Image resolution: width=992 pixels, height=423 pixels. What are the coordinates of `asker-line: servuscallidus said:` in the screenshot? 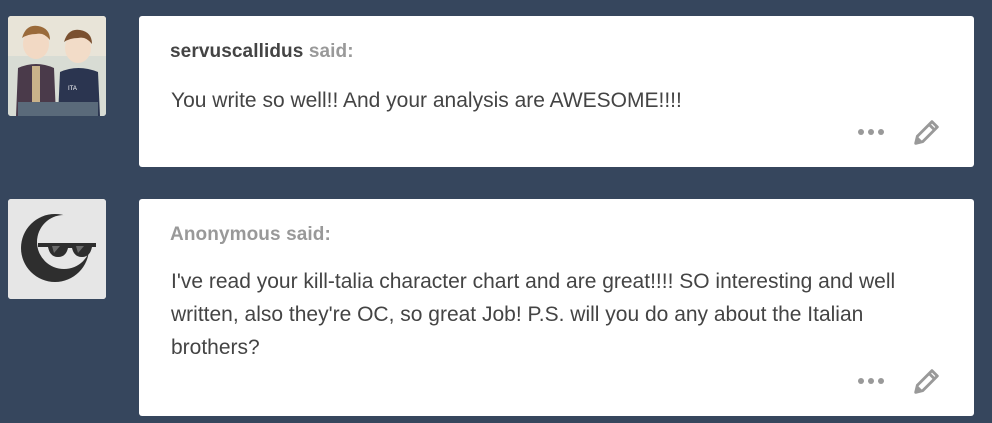 It's located at (262, 52).